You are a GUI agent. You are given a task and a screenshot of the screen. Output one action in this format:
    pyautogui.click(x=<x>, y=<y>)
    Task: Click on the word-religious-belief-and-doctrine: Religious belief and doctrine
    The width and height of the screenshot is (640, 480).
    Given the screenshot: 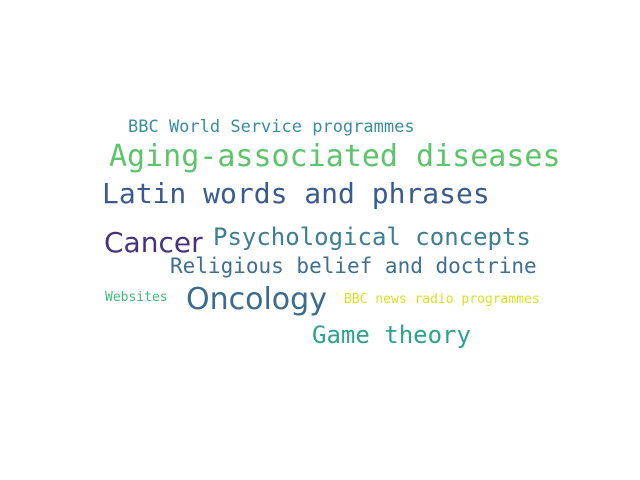 What is the action you would take?
    pyautogui.click(x=353, y=266)
    